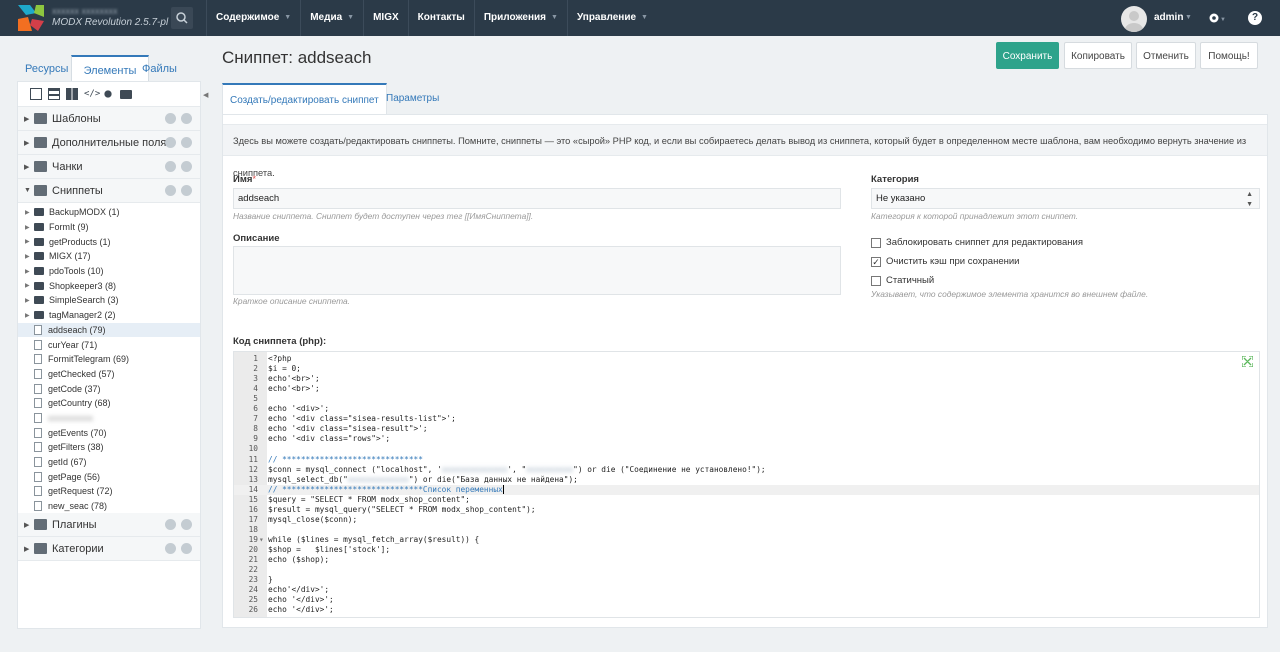 The width and height of the screenshot is (1280, 652). Describe the element at coordinates (611, 18) in the screenshot. I see `nav-item-5: Управление ▼` at that location.